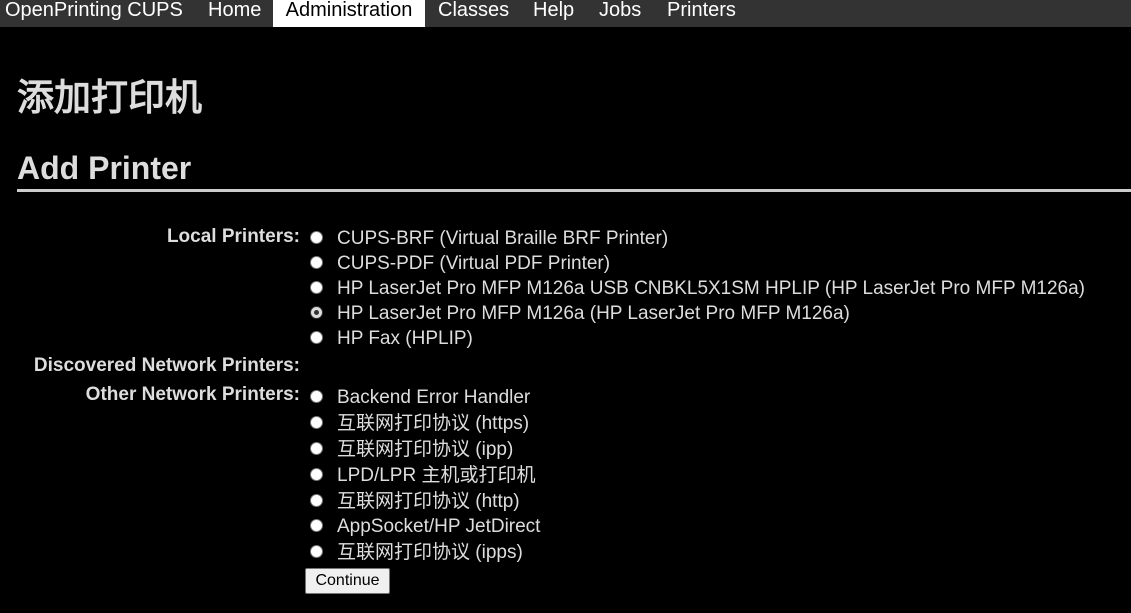 The width and height of the screenshot is (1131, 613). Describe the element at coordinates (238, 13) in the screenshot. I see `nav-home: Home` at that location.